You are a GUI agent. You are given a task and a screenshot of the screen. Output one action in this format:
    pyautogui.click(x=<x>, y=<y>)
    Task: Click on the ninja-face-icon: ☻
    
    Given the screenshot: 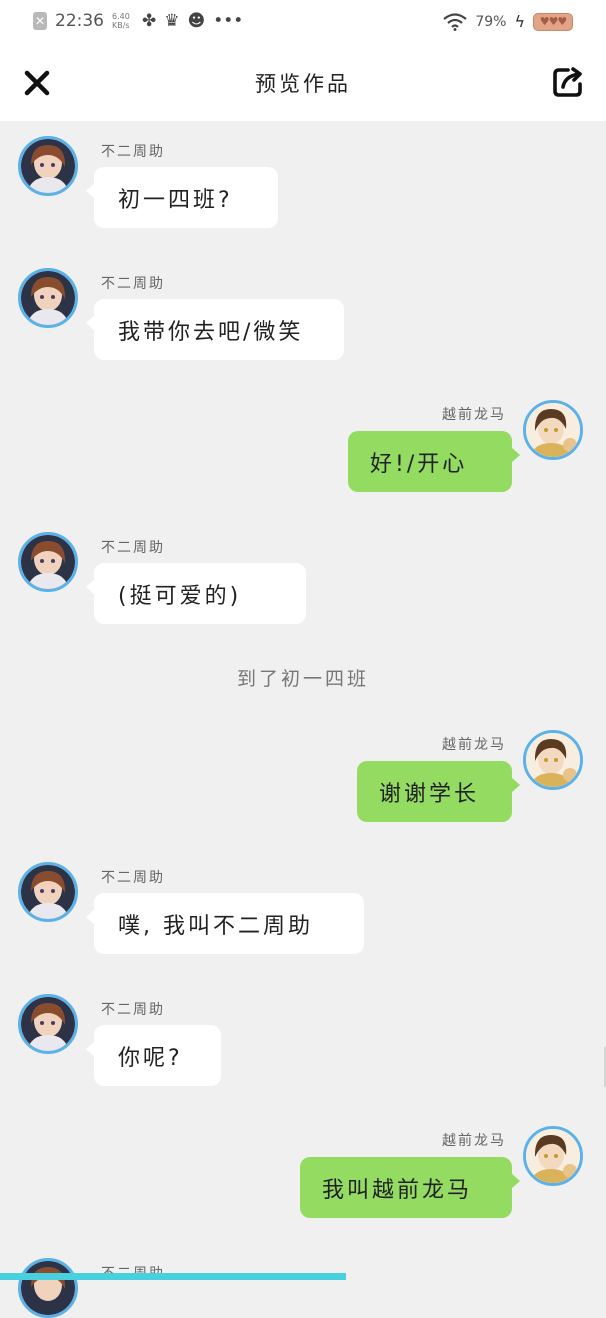 What is the action you would take?
    pyautogui.click(x=196, y=21)
    